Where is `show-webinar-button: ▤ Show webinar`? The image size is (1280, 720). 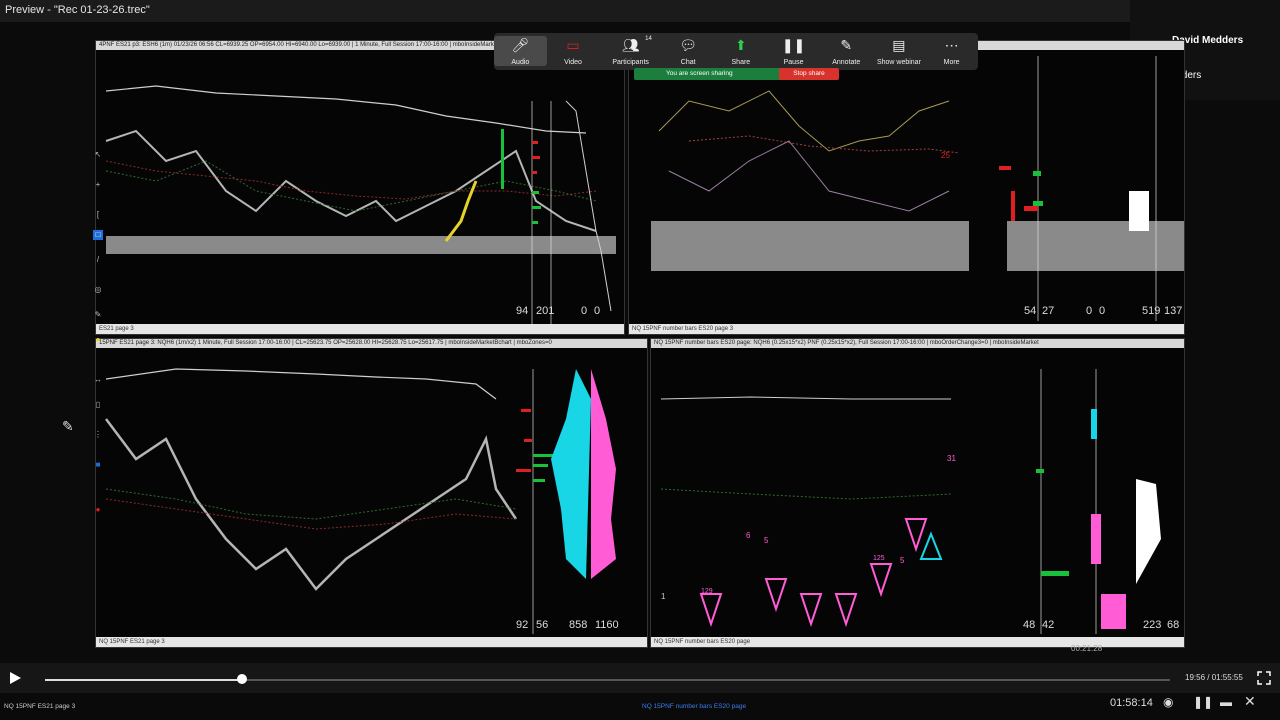
show-webinar-button: ▤ Show webinar is located at coordinates (899, 51).